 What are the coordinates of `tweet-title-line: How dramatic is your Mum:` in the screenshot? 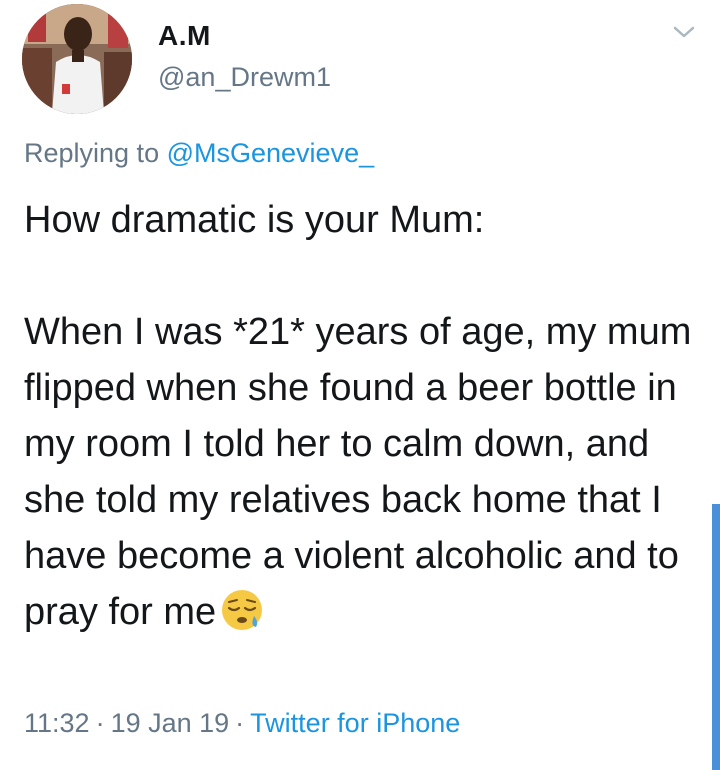 It's located at (254, 220).